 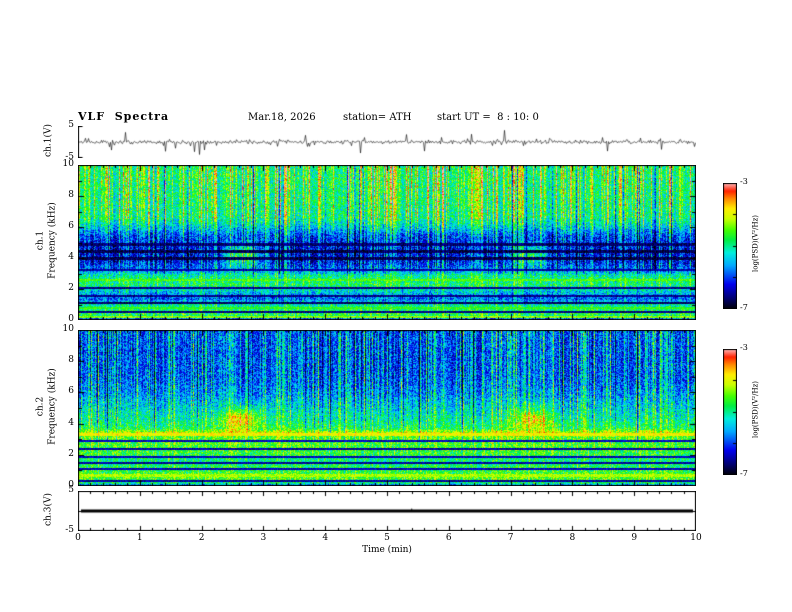 I want to click on time-tick-label: 1, so click(x=139, y=538).